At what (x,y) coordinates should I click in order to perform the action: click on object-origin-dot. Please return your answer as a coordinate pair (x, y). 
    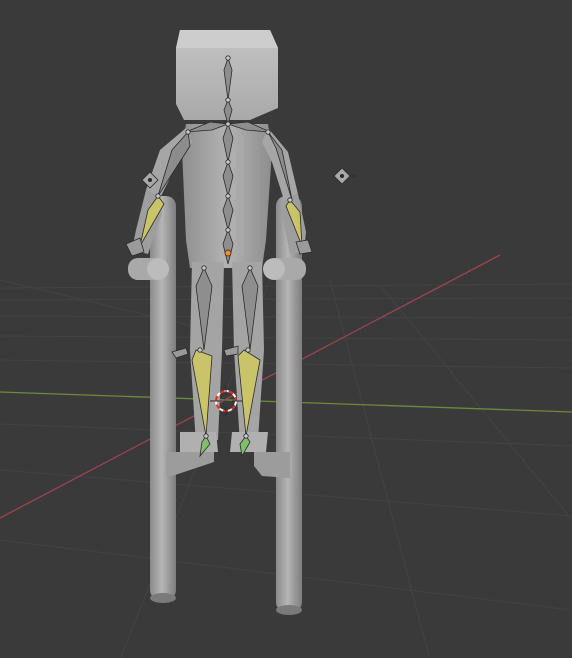
    Looking at the image, I should click on (228, 253).